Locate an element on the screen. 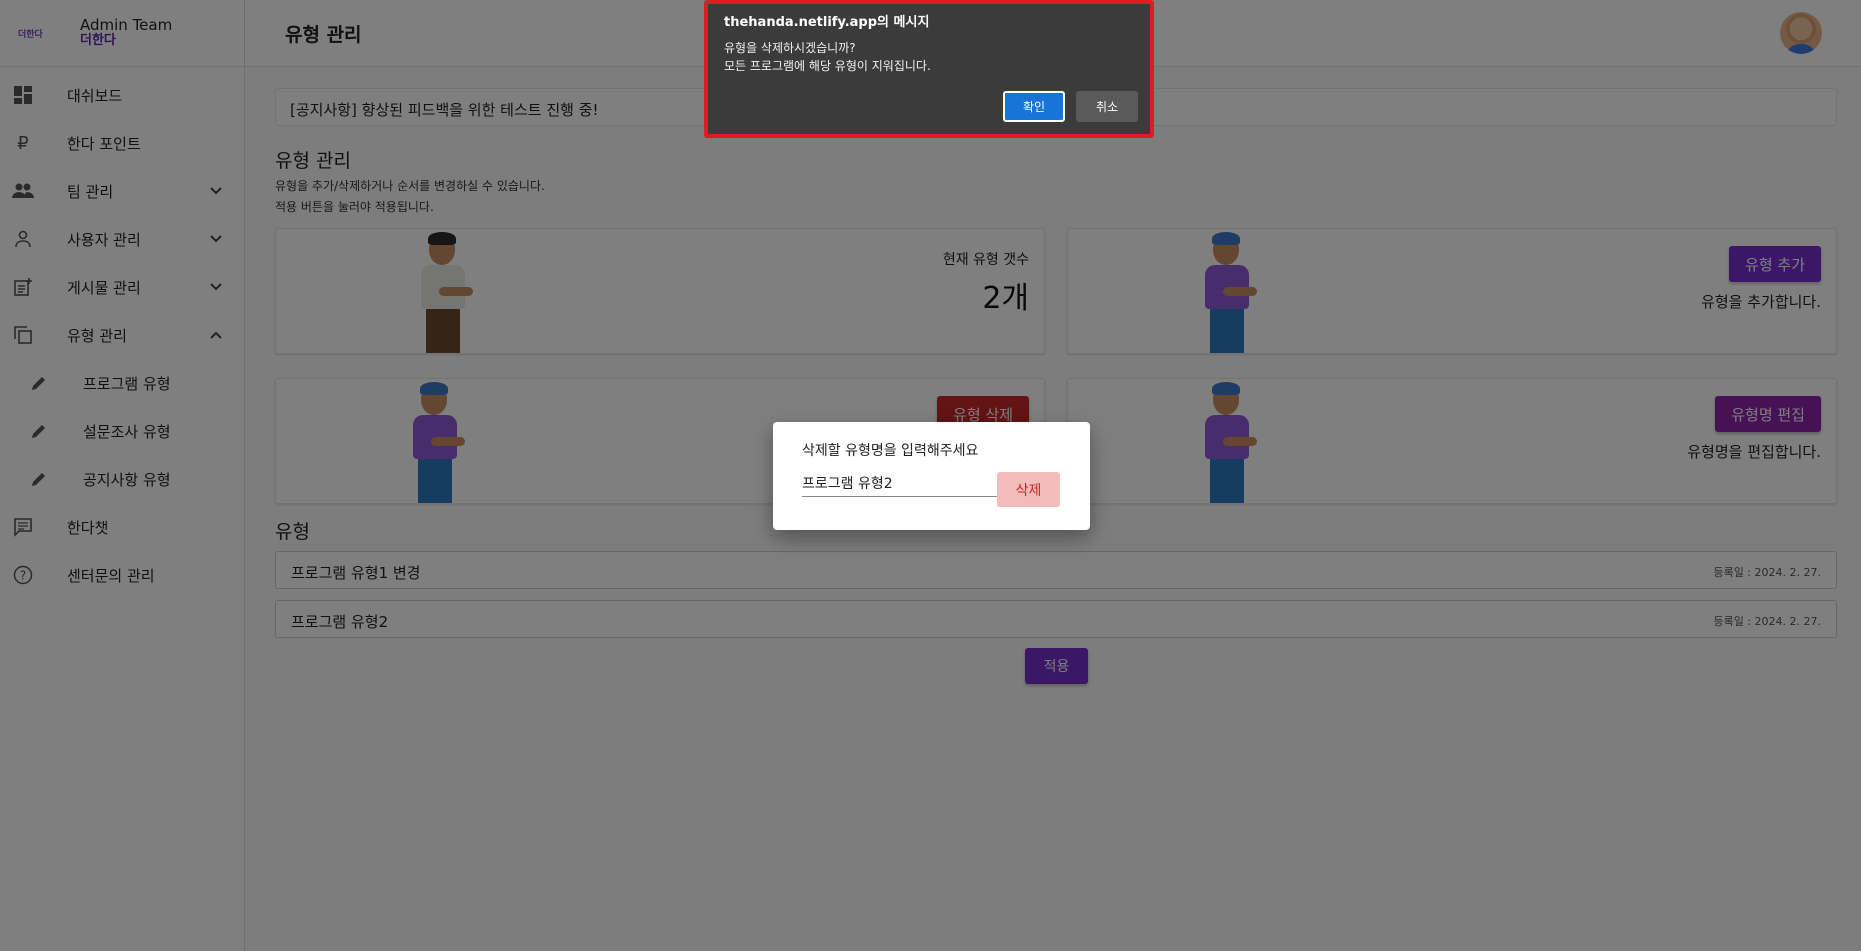 The image size is (1861, 951). type-name-input is located at coordinates (899, 483).